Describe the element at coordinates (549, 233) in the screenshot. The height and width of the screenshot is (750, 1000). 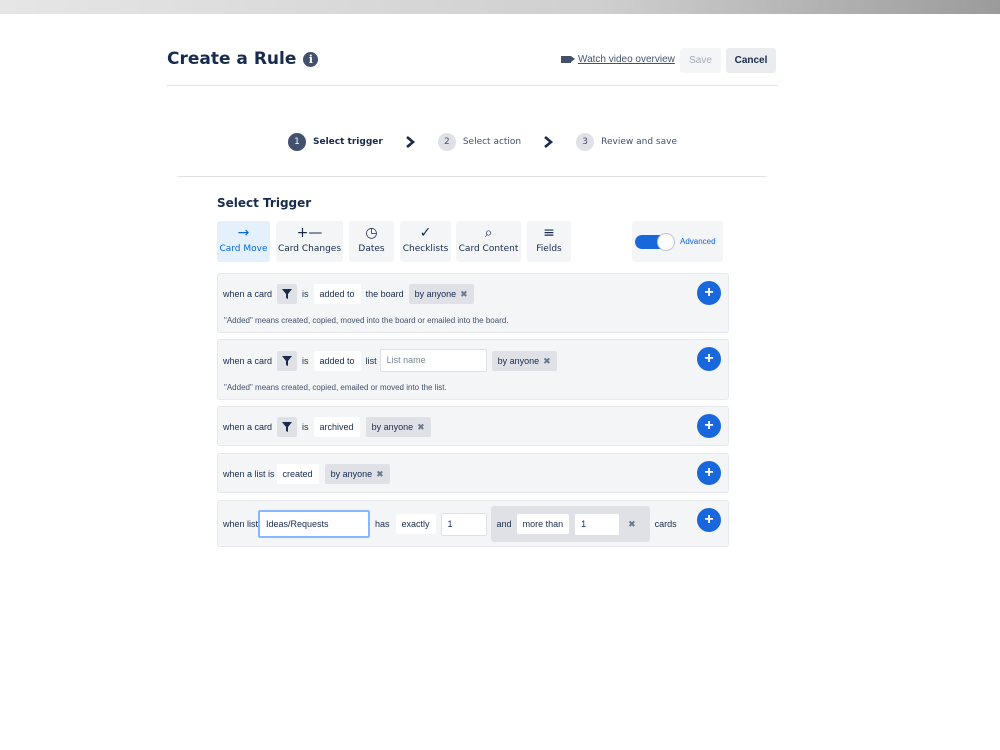
I see `lines-icon: ≡` at that location.